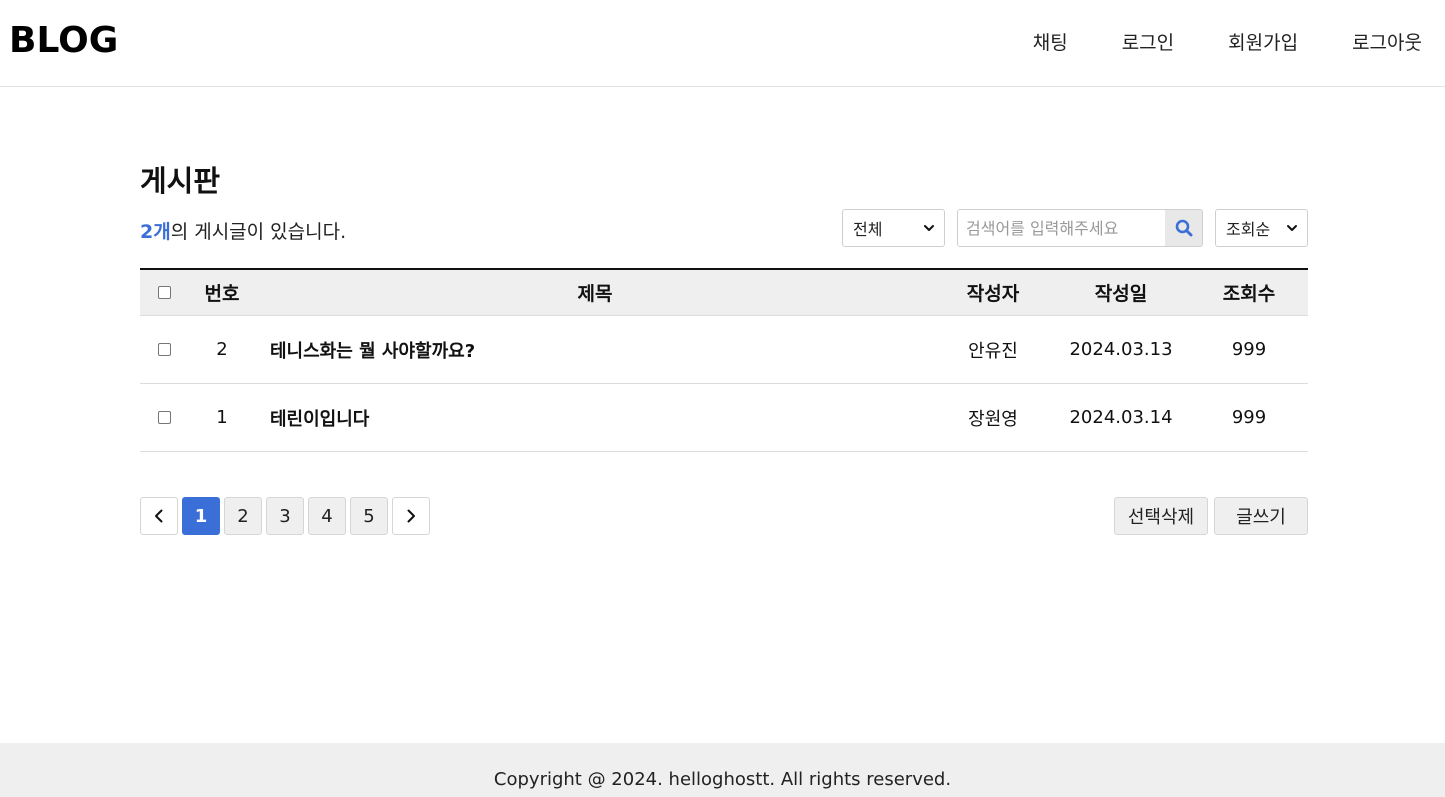 This screenshot has height=797, width=1445. I want to click on table-row: 2 테니스화는 뭘 사야할까요? 안유진 2024.03.13 999, so click(724, 350).